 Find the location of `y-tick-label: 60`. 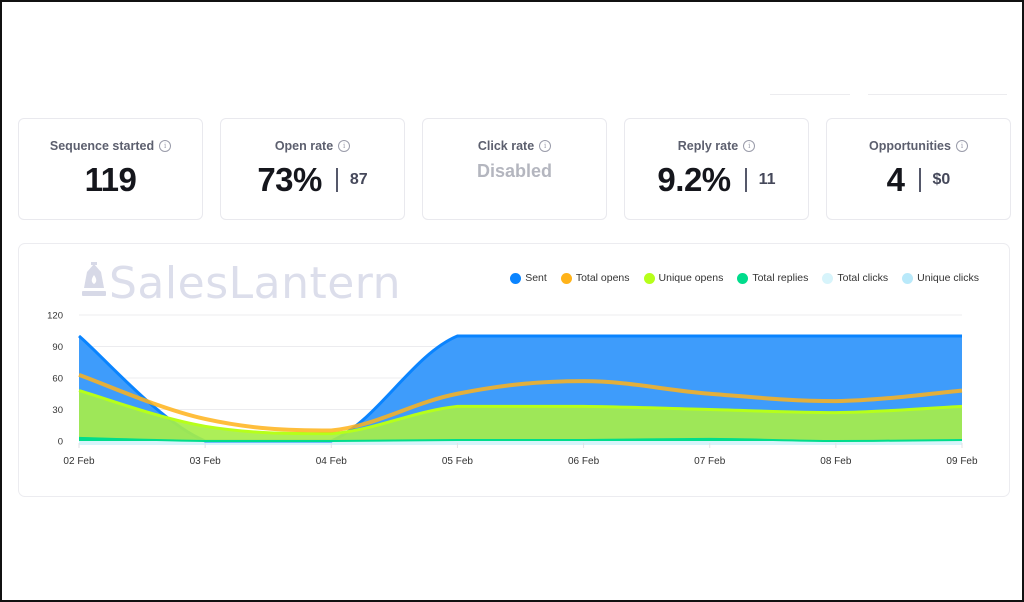

y-tick-label: 60 is located at coordinates (57, 379).